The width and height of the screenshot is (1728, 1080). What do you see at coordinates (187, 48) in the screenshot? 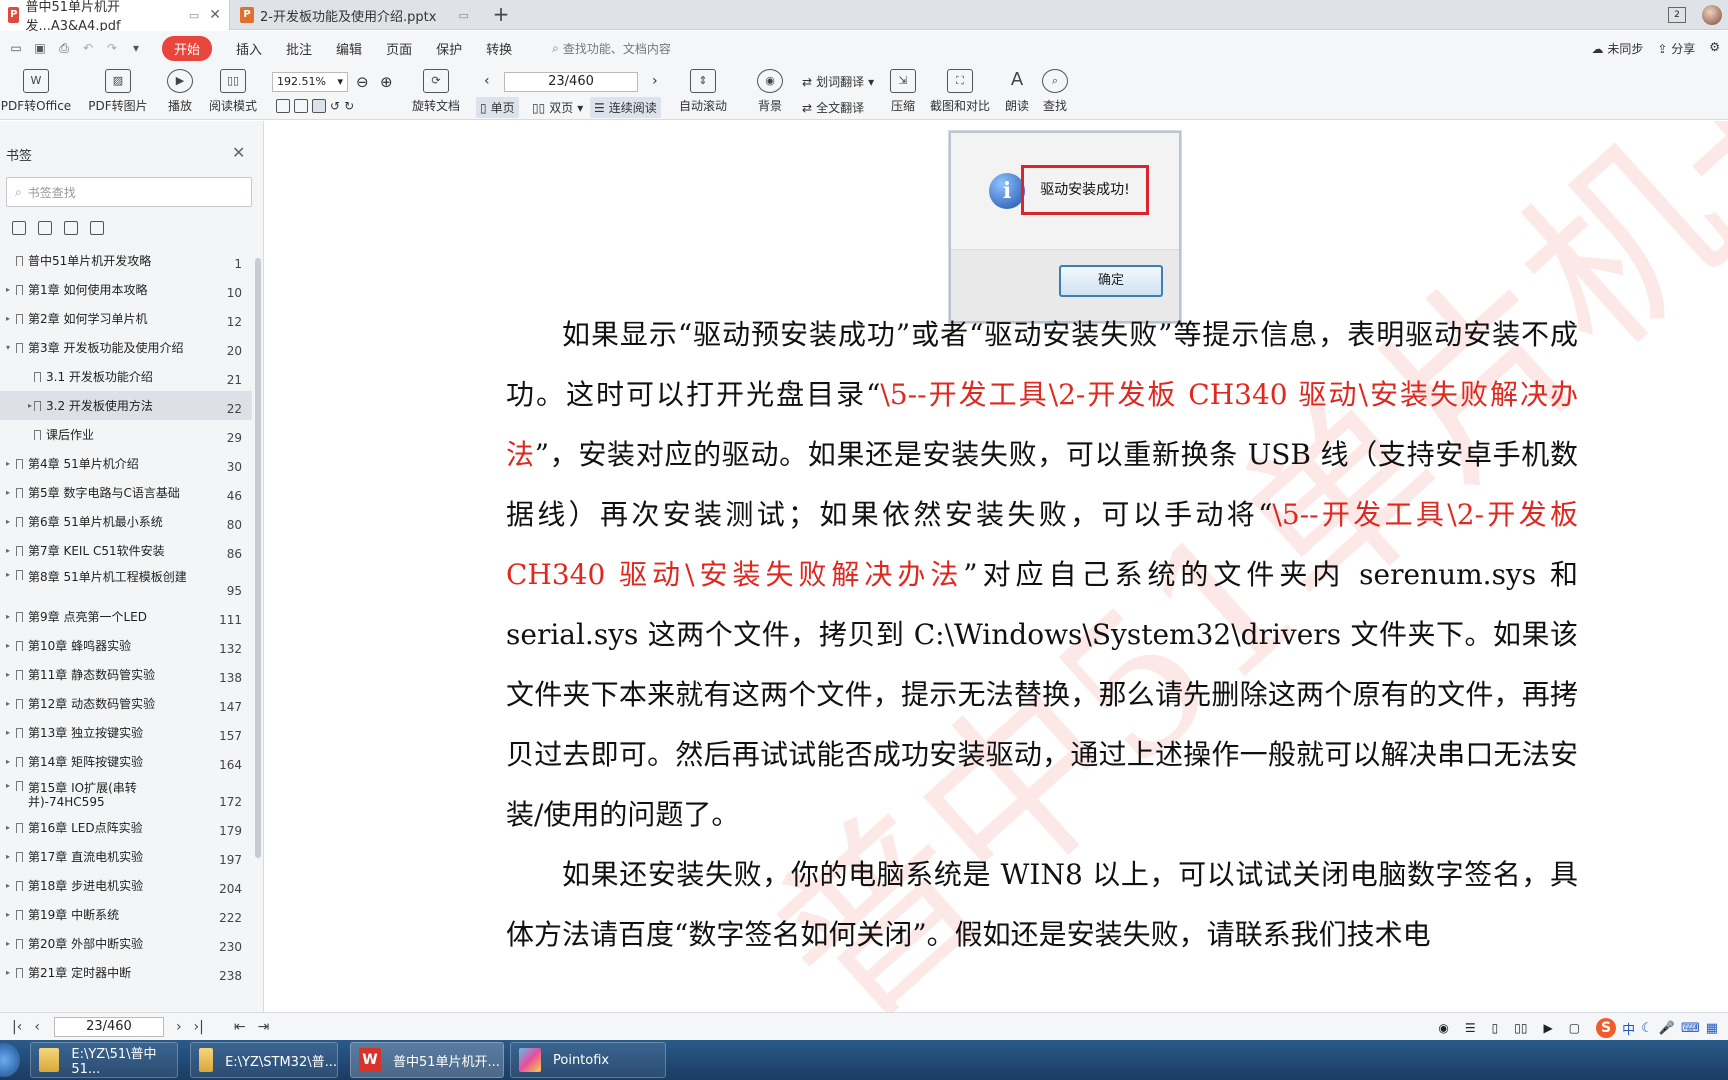
I see `menu-start: 开始` at bounding box center [187, 48].